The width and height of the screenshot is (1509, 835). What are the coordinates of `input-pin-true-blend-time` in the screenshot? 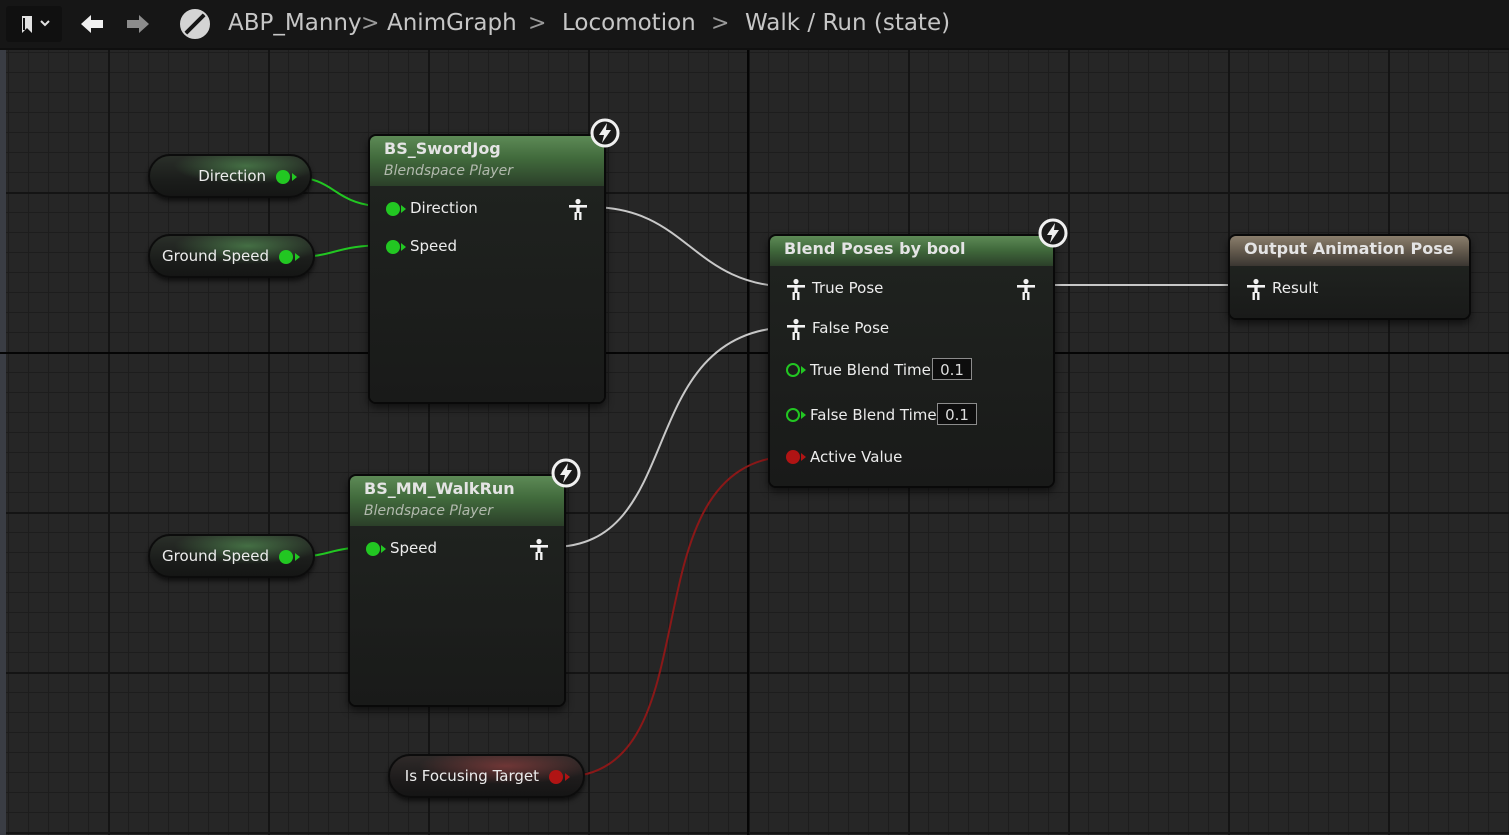 It's located at (793, 370).